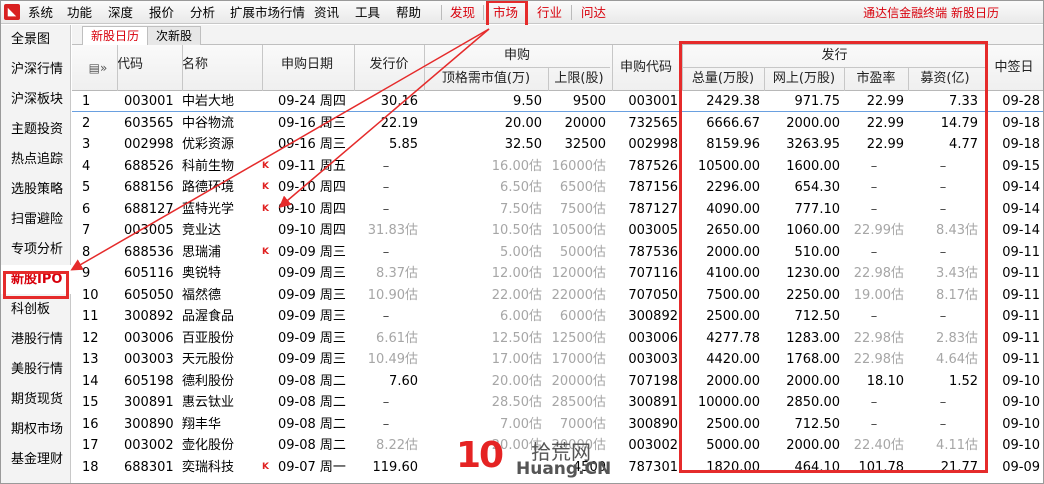 Image resolution: width=1044 pixels, height=484 pixels. Describe the element at coordinates (36, 459) in the screenshot. I see `sidebar-item: 基金理财` at that location.